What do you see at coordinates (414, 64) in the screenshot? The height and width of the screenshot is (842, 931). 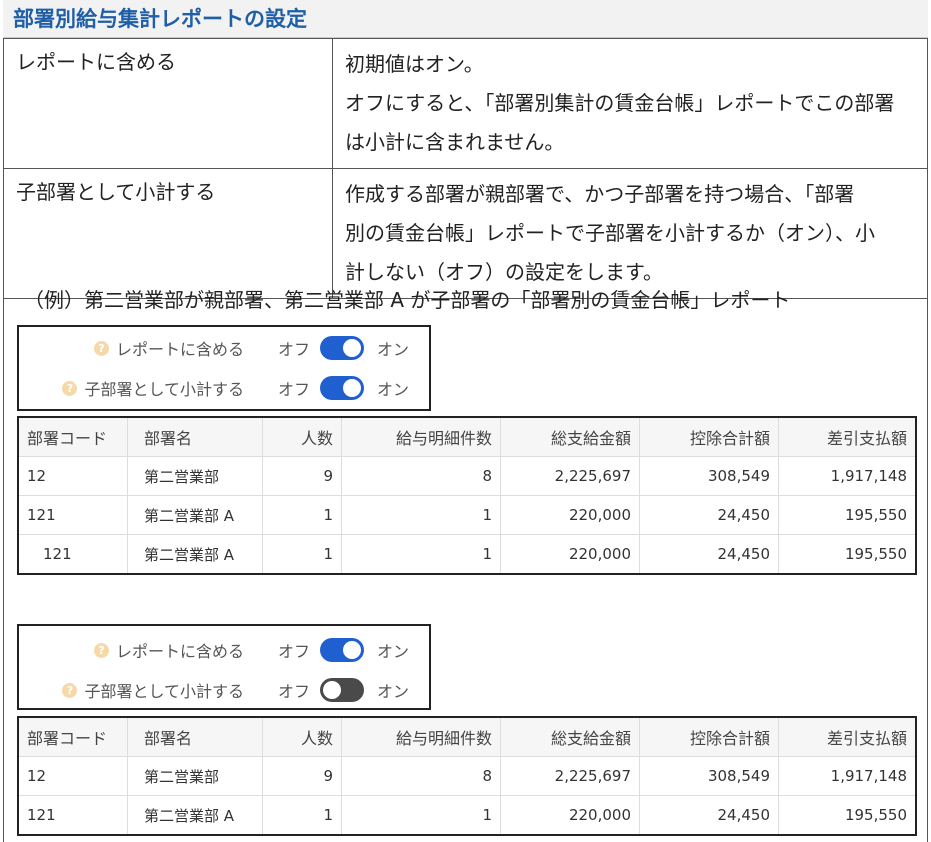 I see `description-line: 初期値はオン。` at bounding box center [414, 64].